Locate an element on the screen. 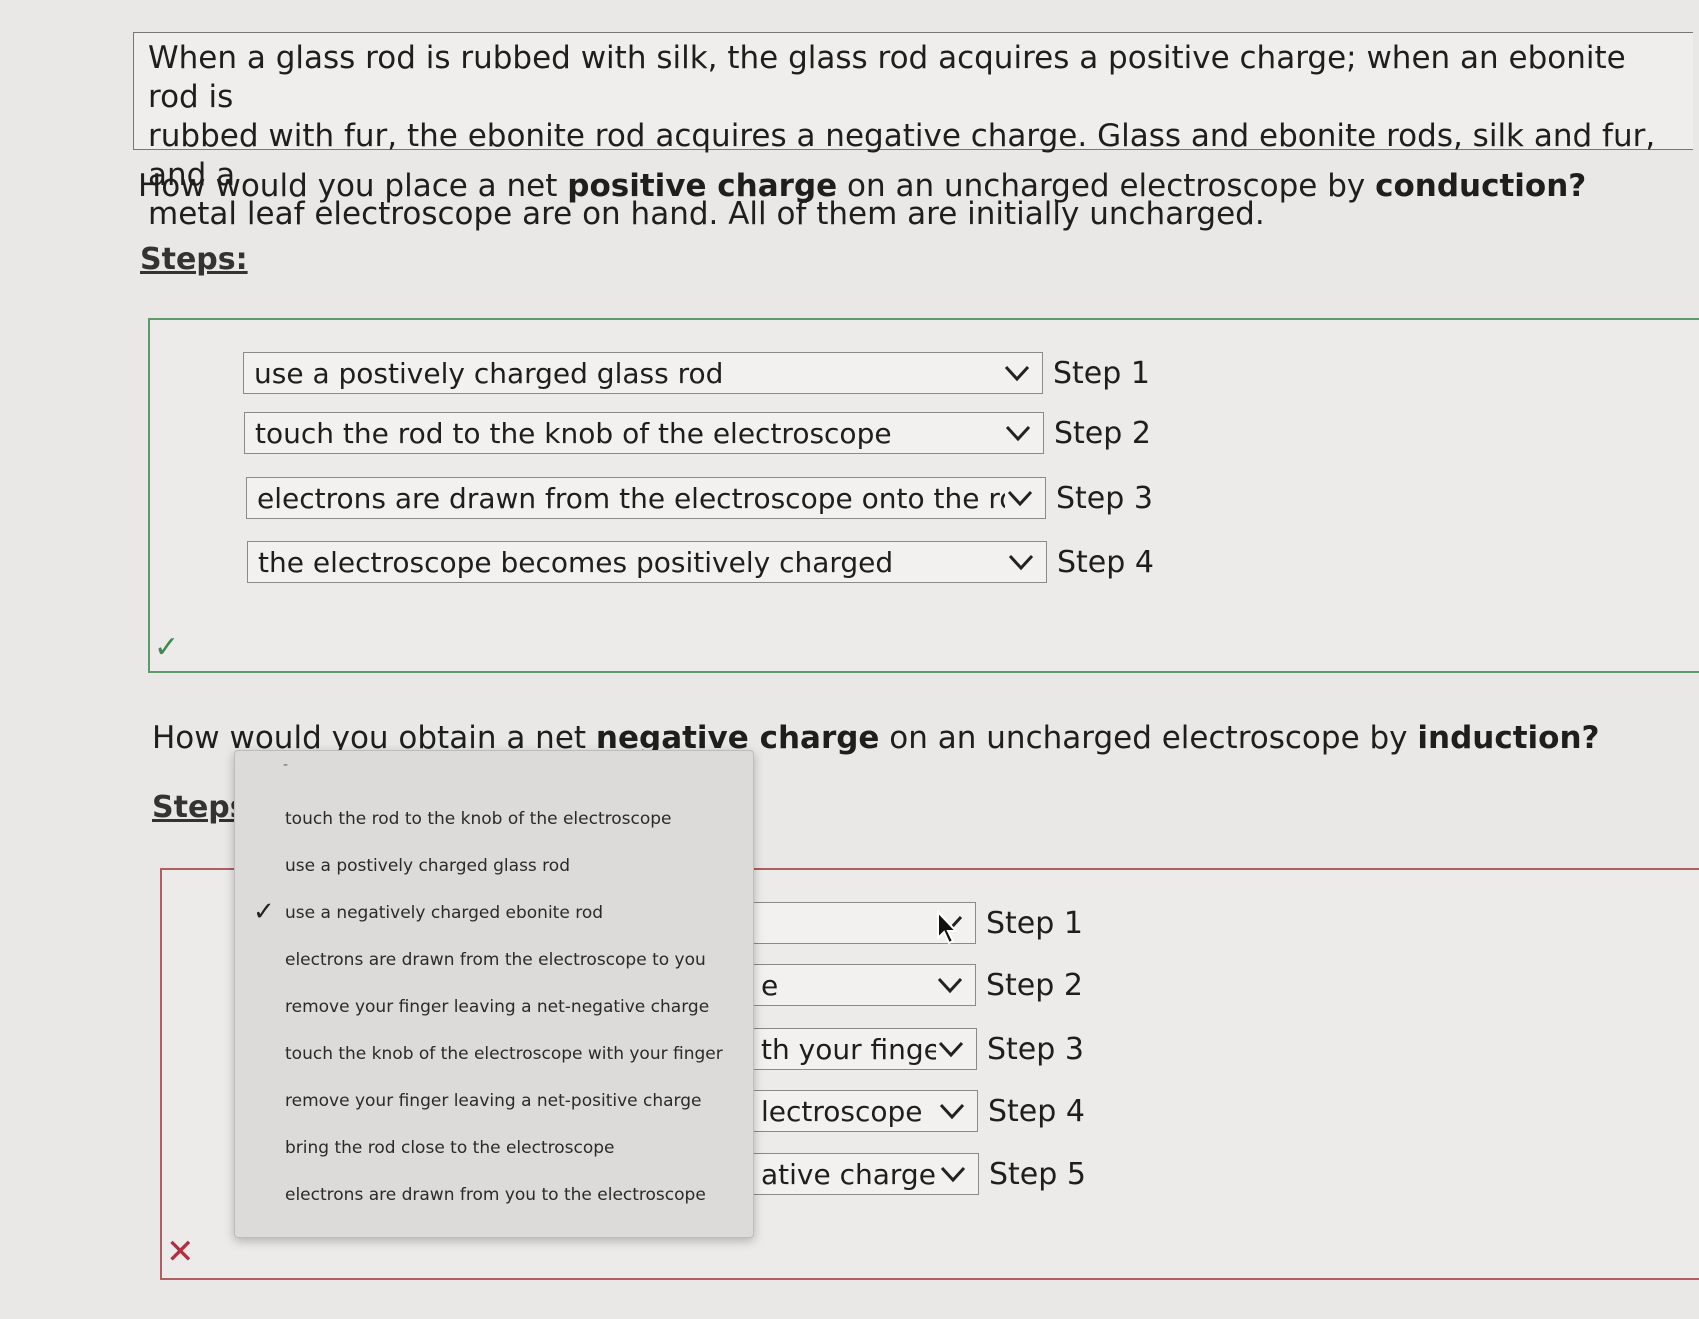  q2-step-select: lectroscope is located at coordinates (864, 1111).